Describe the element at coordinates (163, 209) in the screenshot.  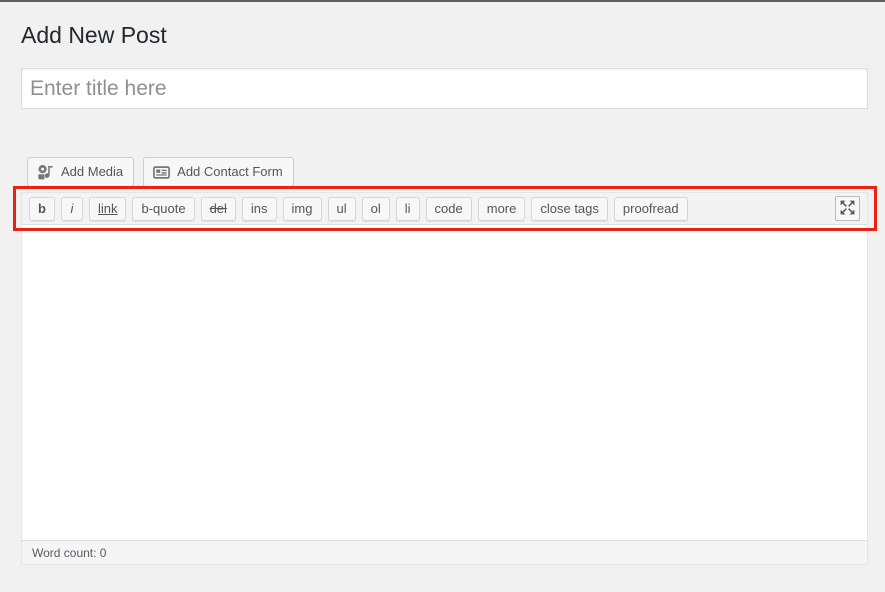
I see `quicktag-button-b-quote: b-quote` at that location.